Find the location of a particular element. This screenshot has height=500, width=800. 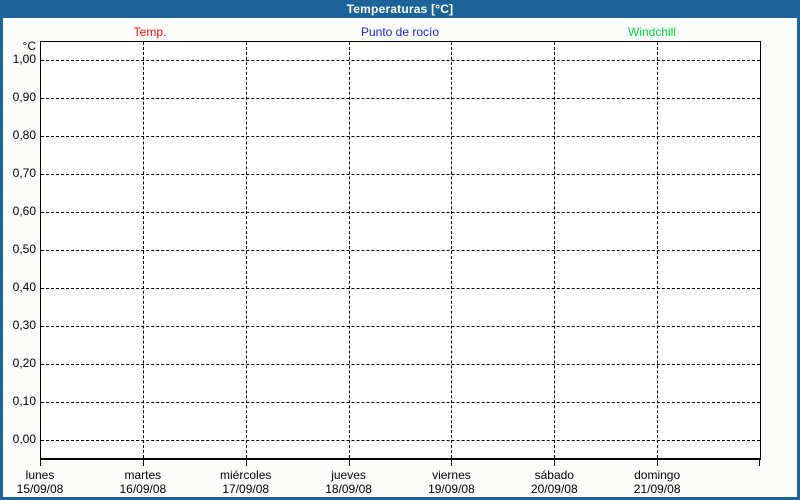

legend-item-temp: Temp. is located at coordinates (150, 32).